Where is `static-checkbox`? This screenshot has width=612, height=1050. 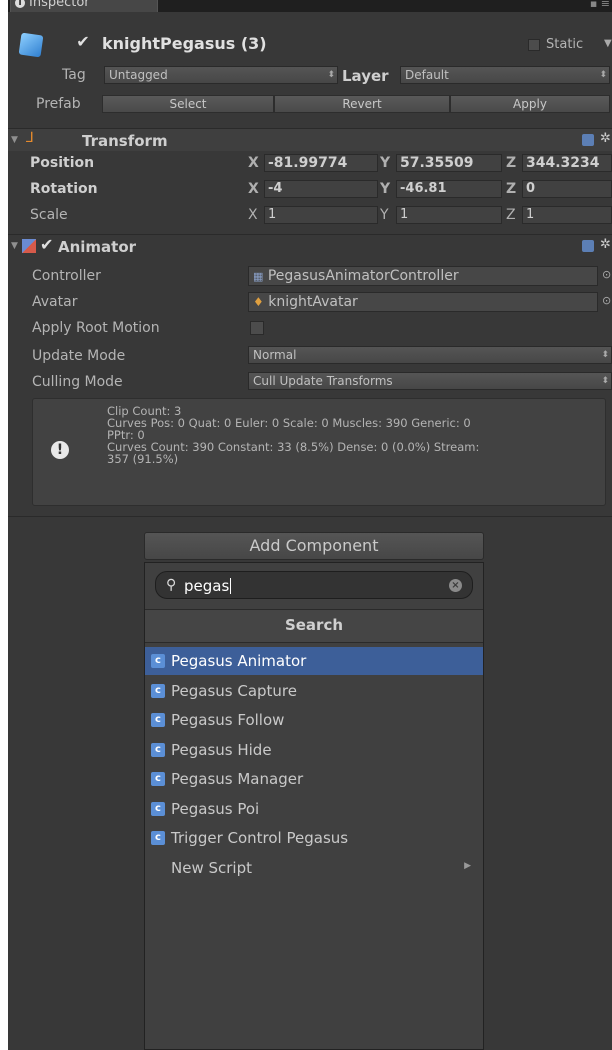 static-checkbox is located at coordinates (534, 45).